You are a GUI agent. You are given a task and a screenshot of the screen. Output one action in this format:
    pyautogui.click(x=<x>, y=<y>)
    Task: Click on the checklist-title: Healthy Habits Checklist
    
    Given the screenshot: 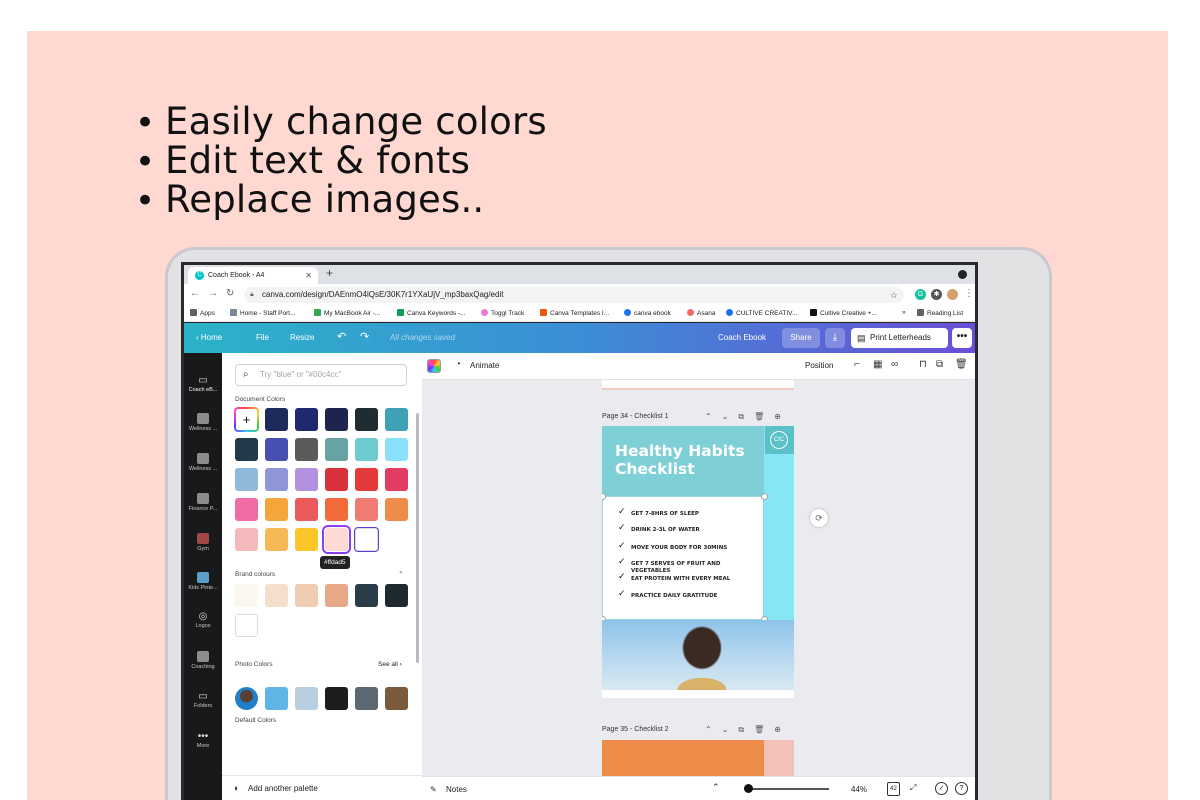 What is the action you would take?
    pyautogui.click(x=685, y=460)
    